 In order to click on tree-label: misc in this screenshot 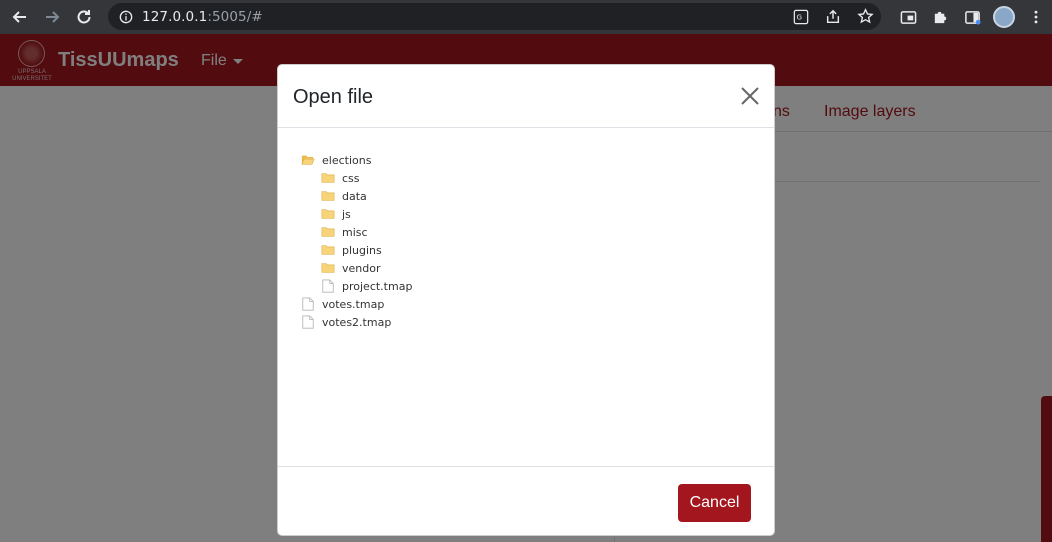, I will do `click(355, 232)`.